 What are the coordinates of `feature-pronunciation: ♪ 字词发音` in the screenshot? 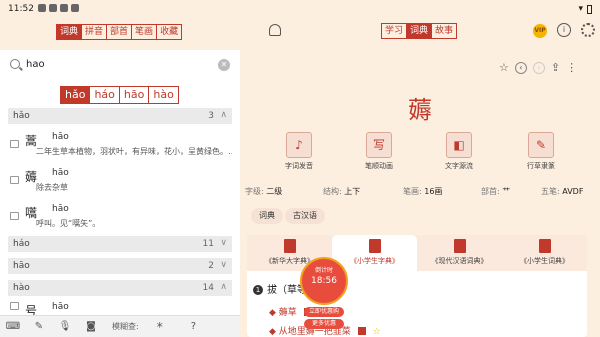 It's located at (299, 151).